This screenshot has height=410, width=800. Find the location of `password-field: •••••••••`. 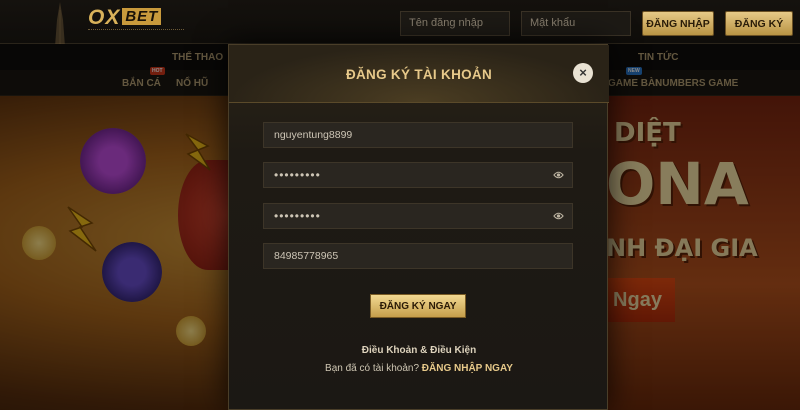

password-field: ••••••••• is located at coordinates (418, 175).